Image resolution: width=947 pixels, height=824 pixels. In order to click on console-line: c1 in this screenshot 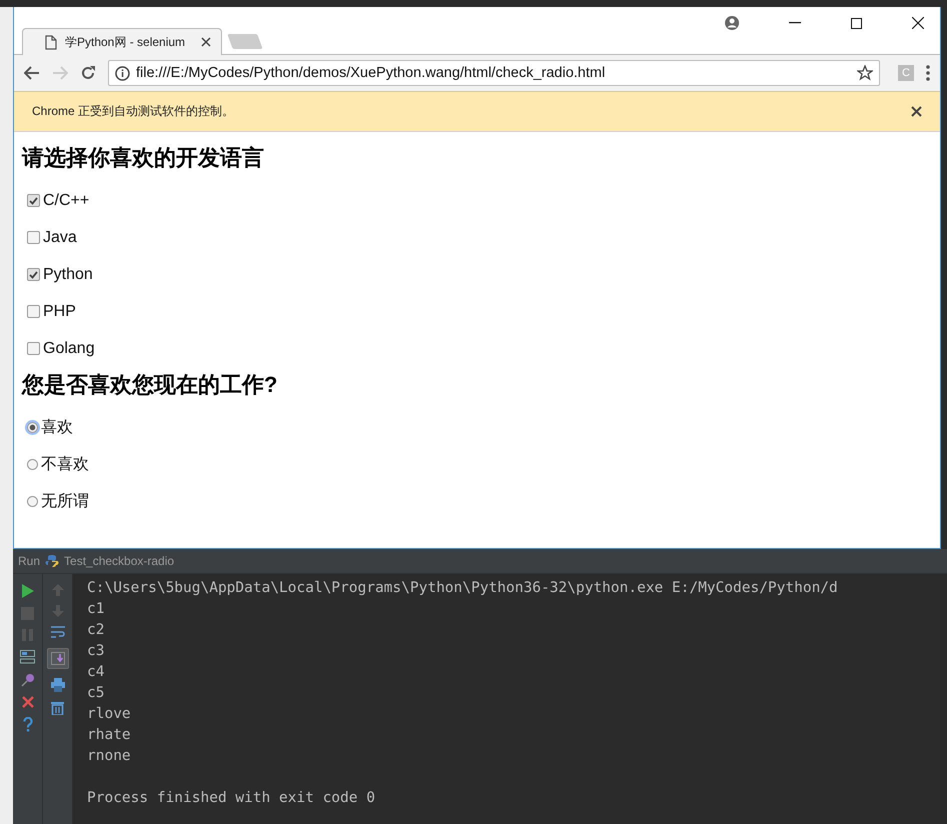, I will do `click(96, 609)`.